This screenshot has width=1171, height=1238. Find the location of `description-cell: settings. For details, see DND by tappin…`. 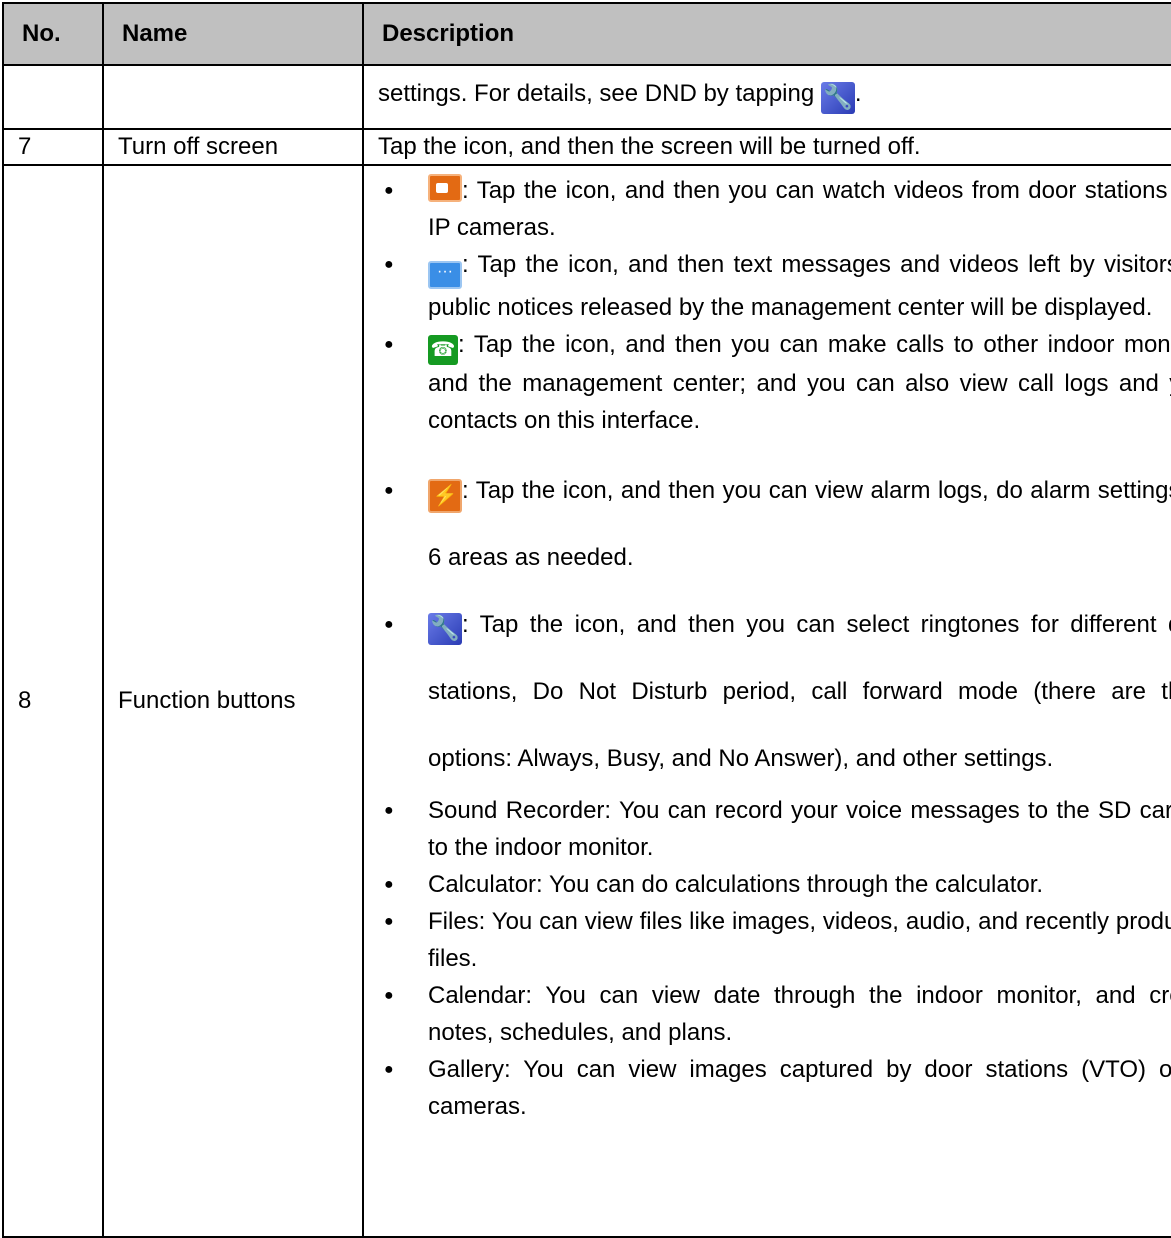

description-cell: settings. For details, see DND by tappin… is located at coordinates (766, 97).